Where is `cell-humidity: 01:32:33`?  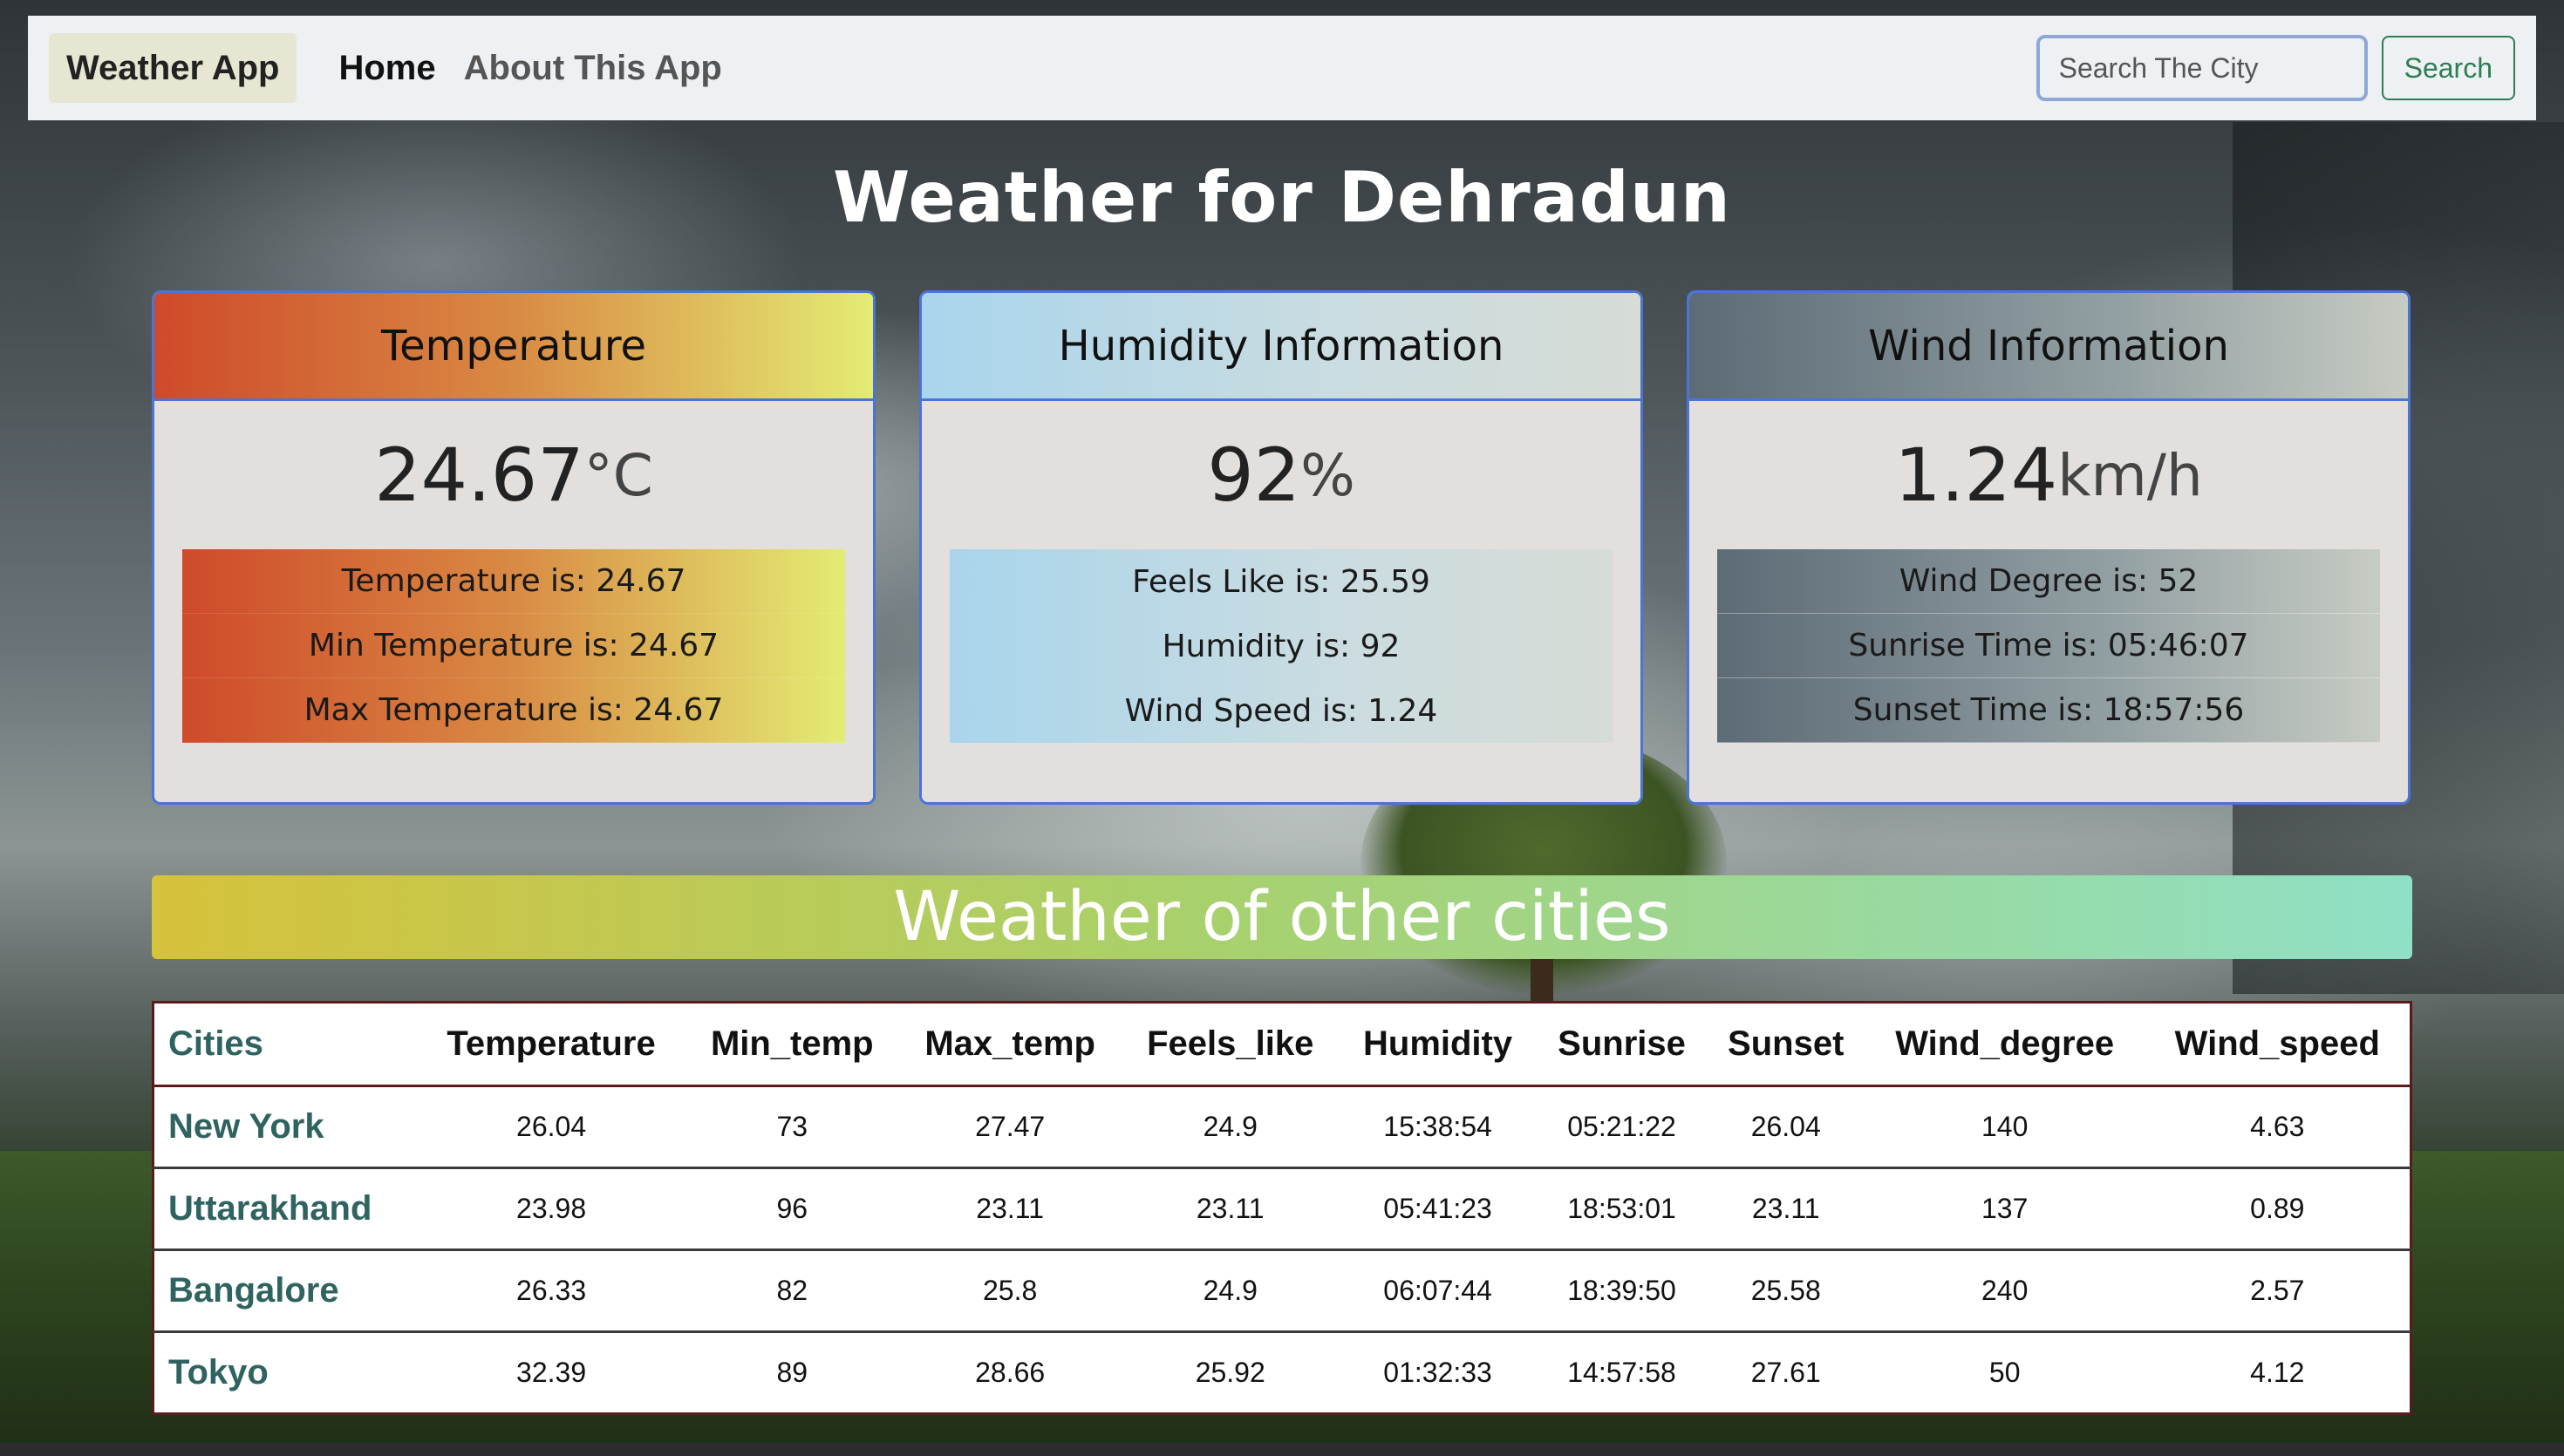
cell-humidity: 01:32:33 is located at coordinates (1437, 1372).